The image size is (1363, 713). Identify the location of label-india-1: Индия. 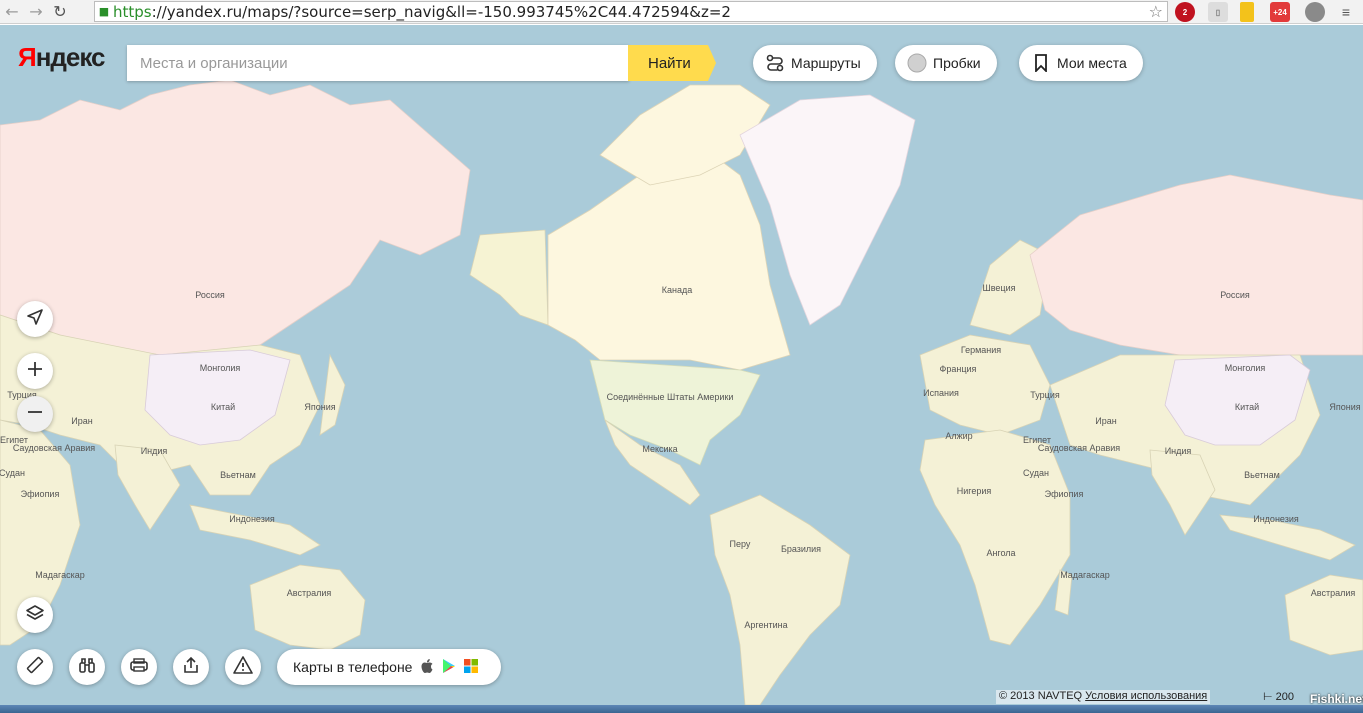
(154, 451).